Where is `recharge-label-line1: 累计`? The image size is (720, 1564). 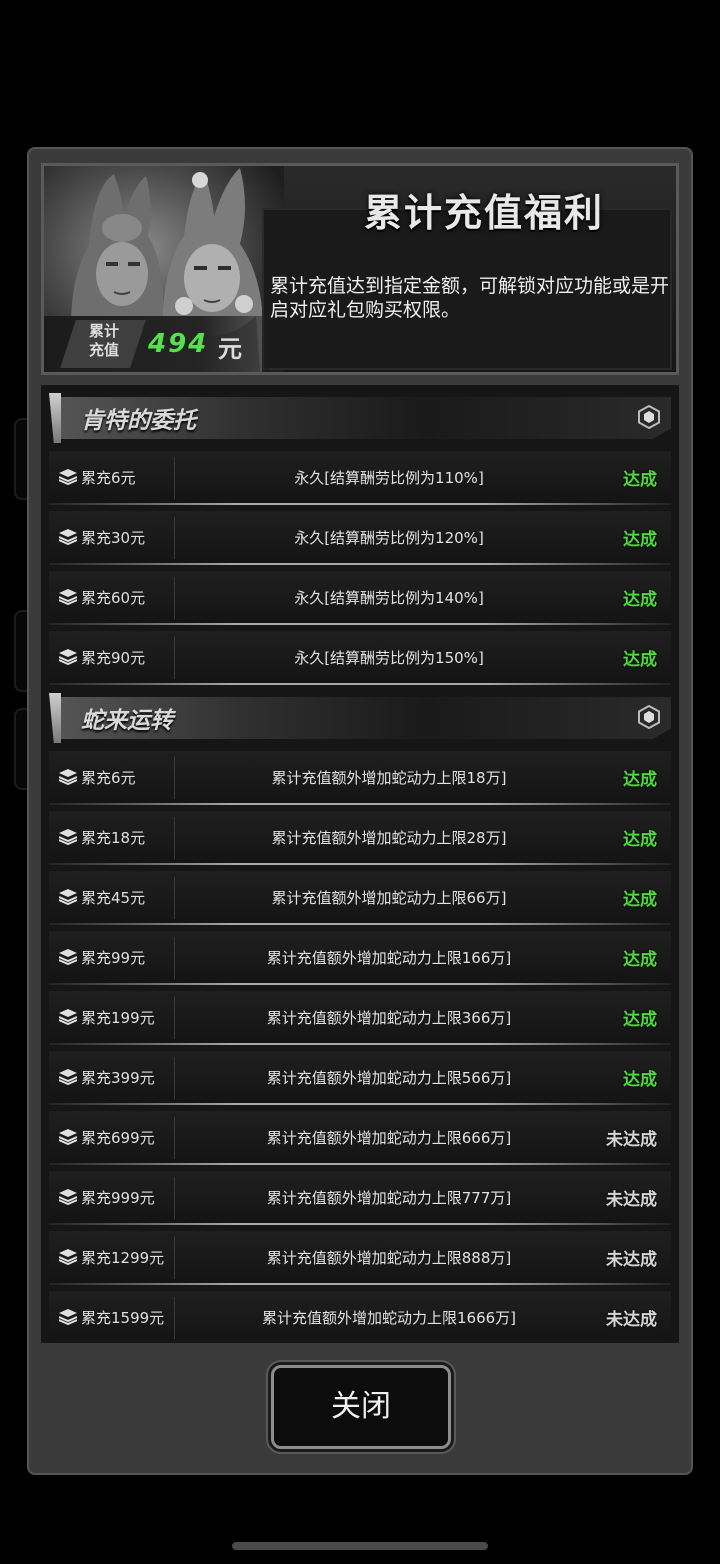 recharge-label-line1: 累计 is located at coordinates (103, 331).